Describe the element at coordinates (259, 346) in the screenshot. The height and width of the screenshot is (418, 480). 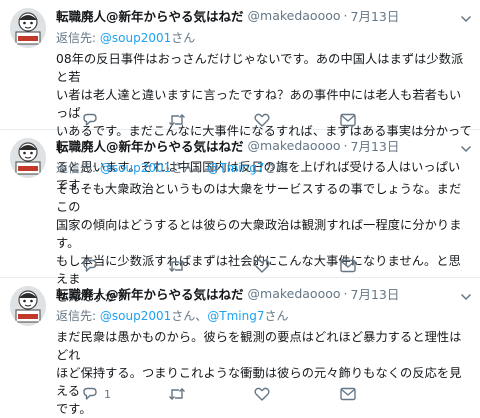
I see `tweet-text-line: まだ民衆は愚かものから。彼らを観測の要点はどれほど暴力すると理性はどれ` at that location.